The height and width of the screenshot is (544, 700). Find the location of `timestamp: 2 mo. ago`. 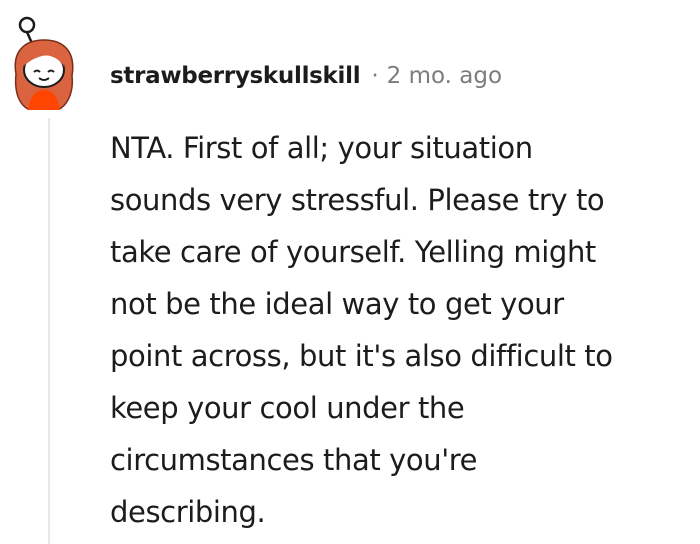

timestamp: 2 mo. ago is located at coordinates (444, 76).